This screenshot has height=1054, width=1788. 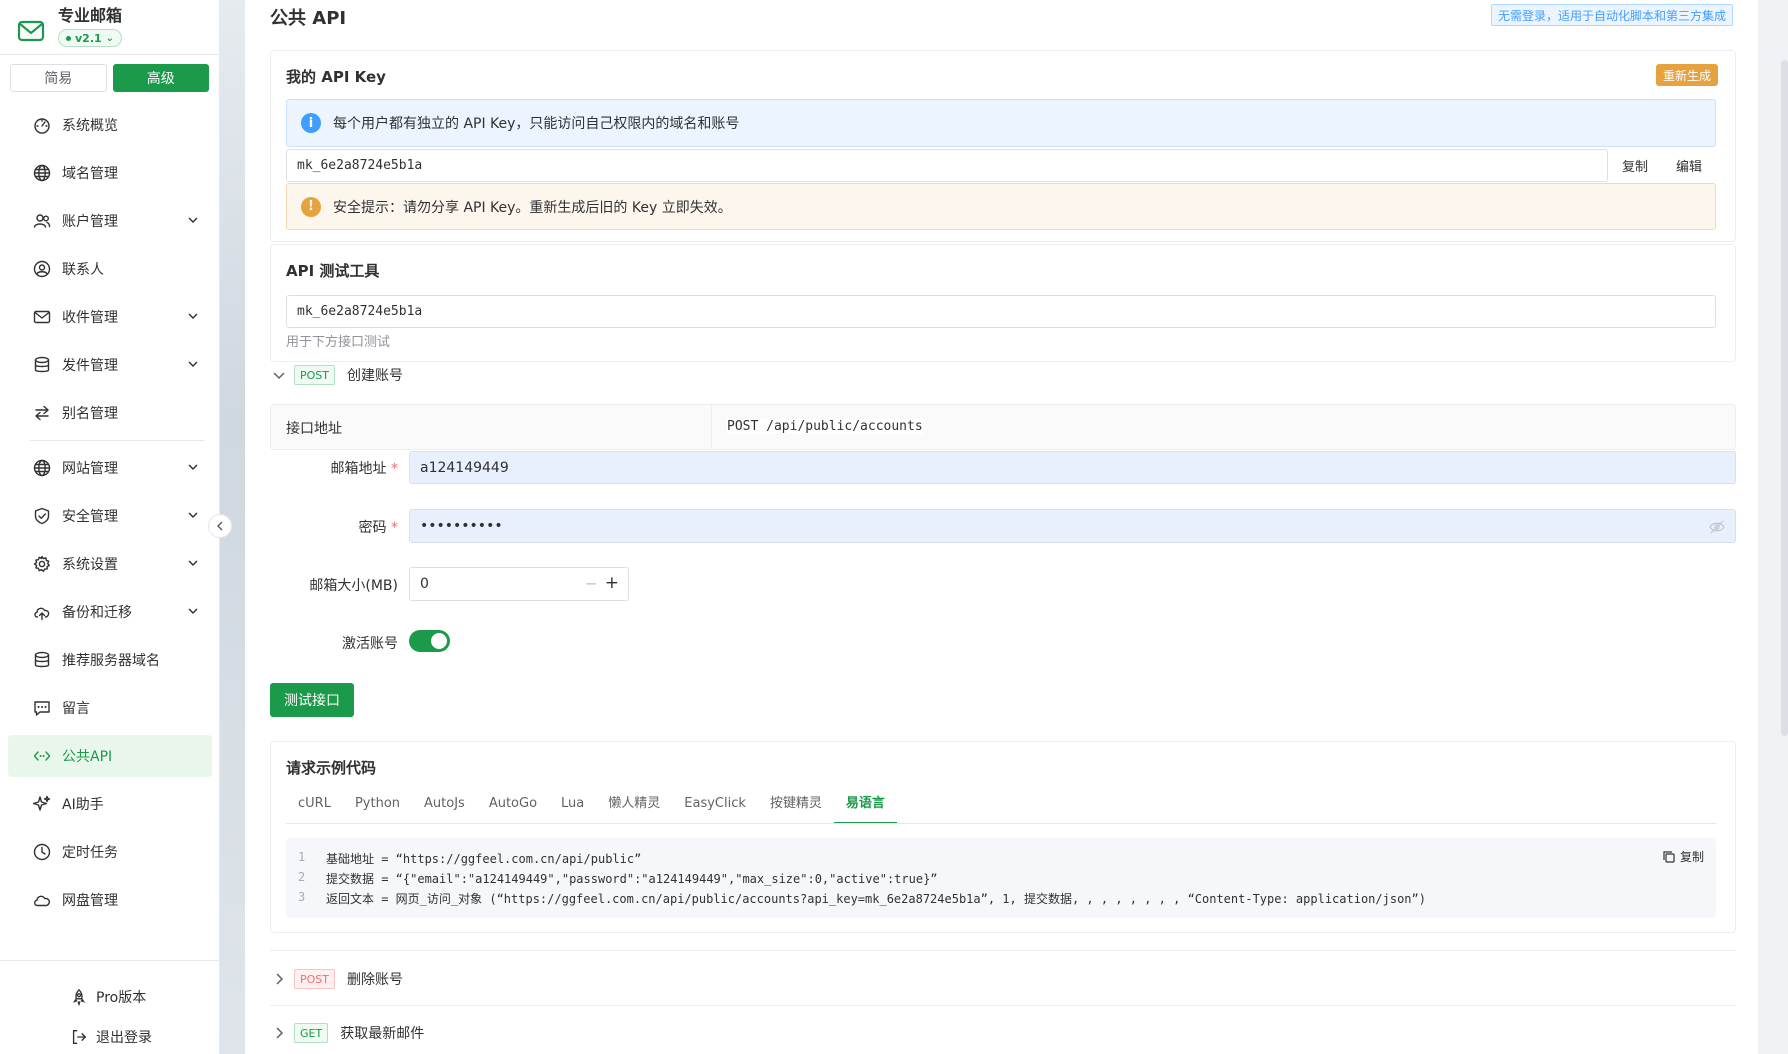 What do you see at coordinates (336, 77) in the screenshot?
I see `api-key-title: 我的 API Key` at bounding box center [336, 77].